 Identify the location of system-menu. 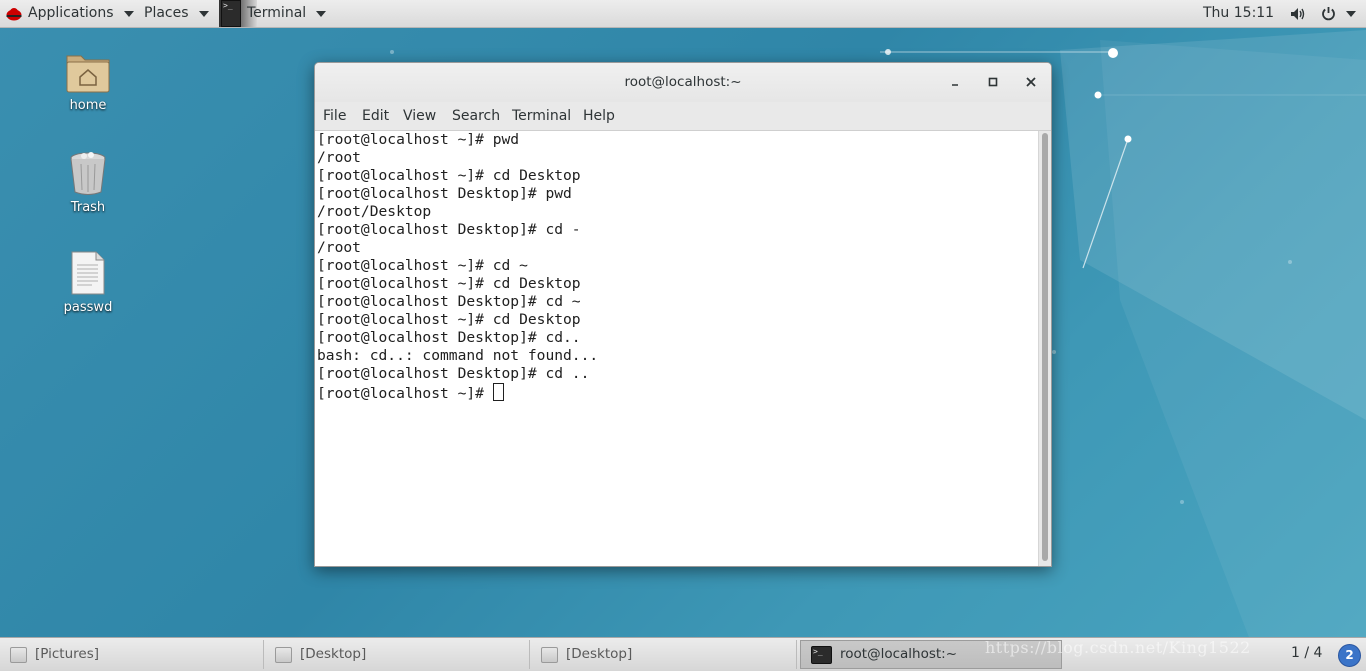
(1338, 13).